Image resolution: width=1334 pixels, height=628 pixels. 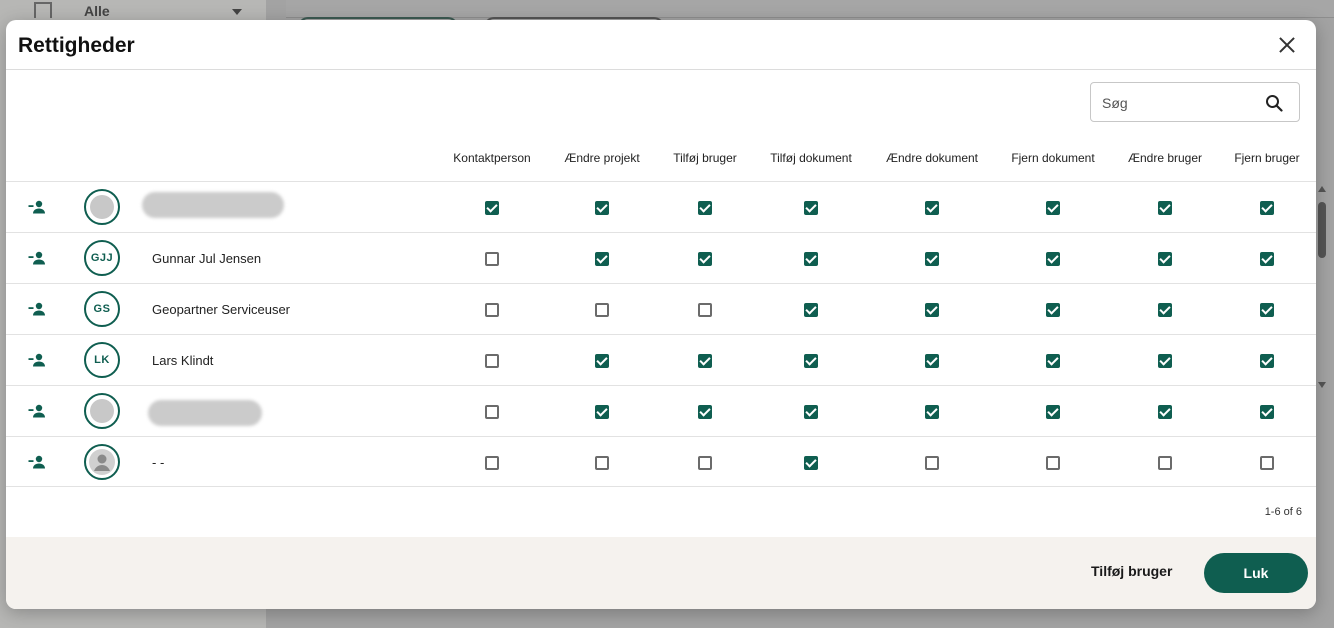 I want to click on table-row: GJJ Gunnar Jul Jensen, so click(x=661, y=257).